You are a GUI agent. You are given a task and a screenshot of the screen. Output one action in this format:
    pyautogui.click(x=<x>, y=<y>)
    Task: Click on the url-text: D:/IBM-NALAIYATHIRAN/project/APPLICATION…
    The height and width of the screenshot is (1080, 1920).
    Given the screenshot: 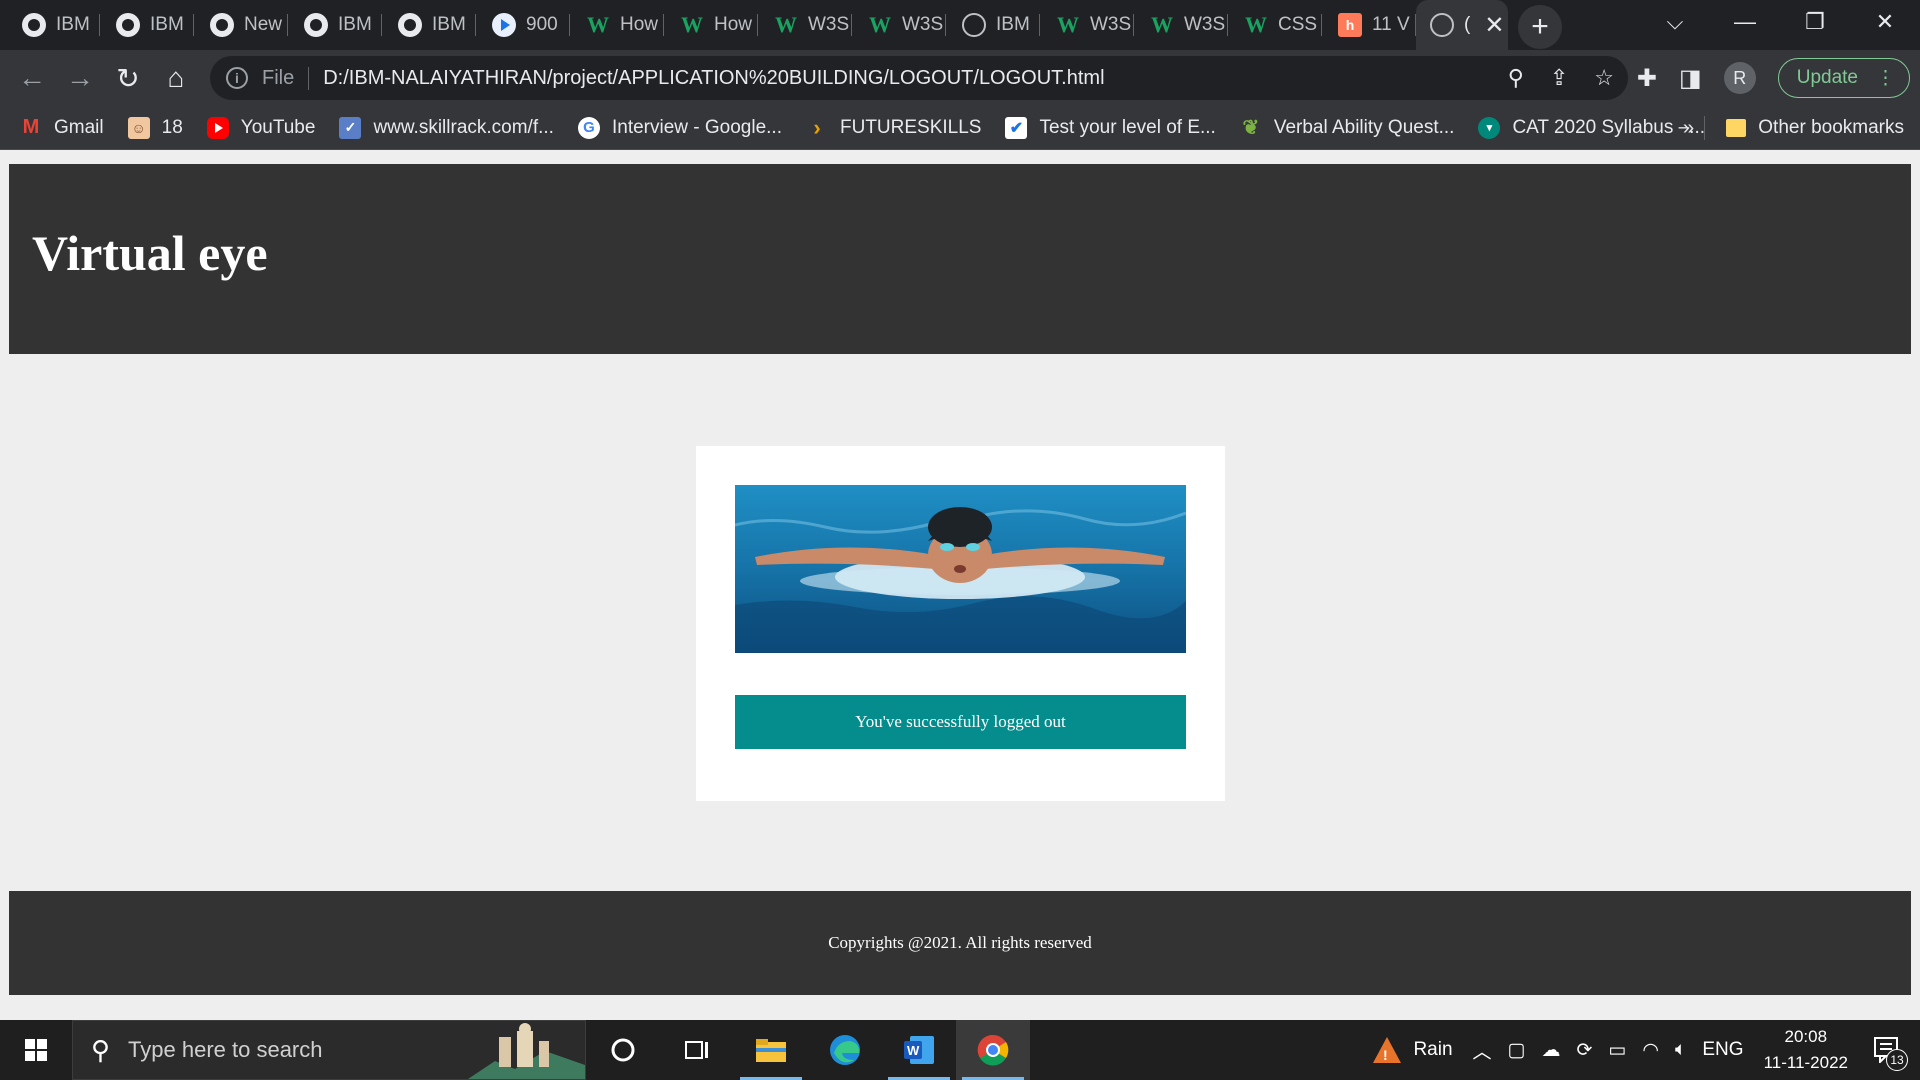 What is the action you would take?
    pyautogui.click(x=713, y=78)
    